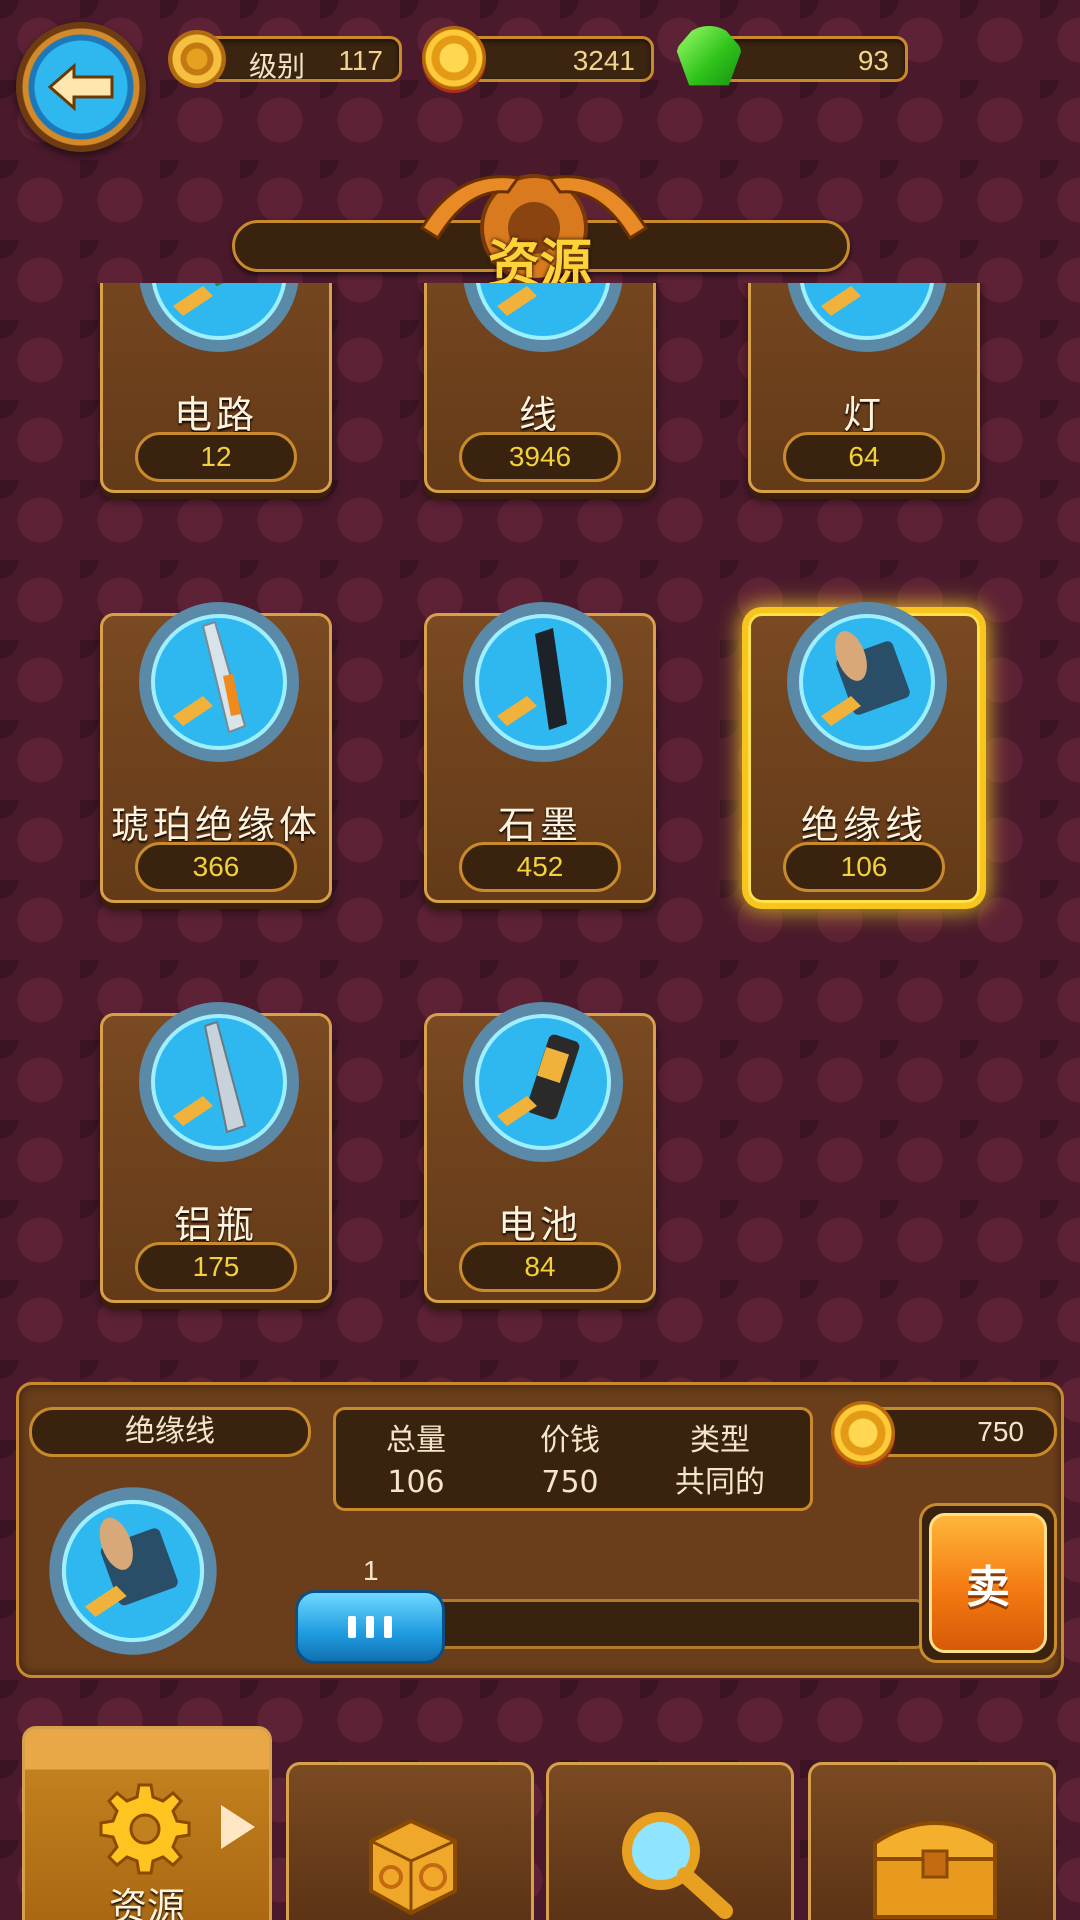 This screenshot has width=1080, height=1920. I want to click on item-card-selected: 绝缘线 106, so click(864, 752).